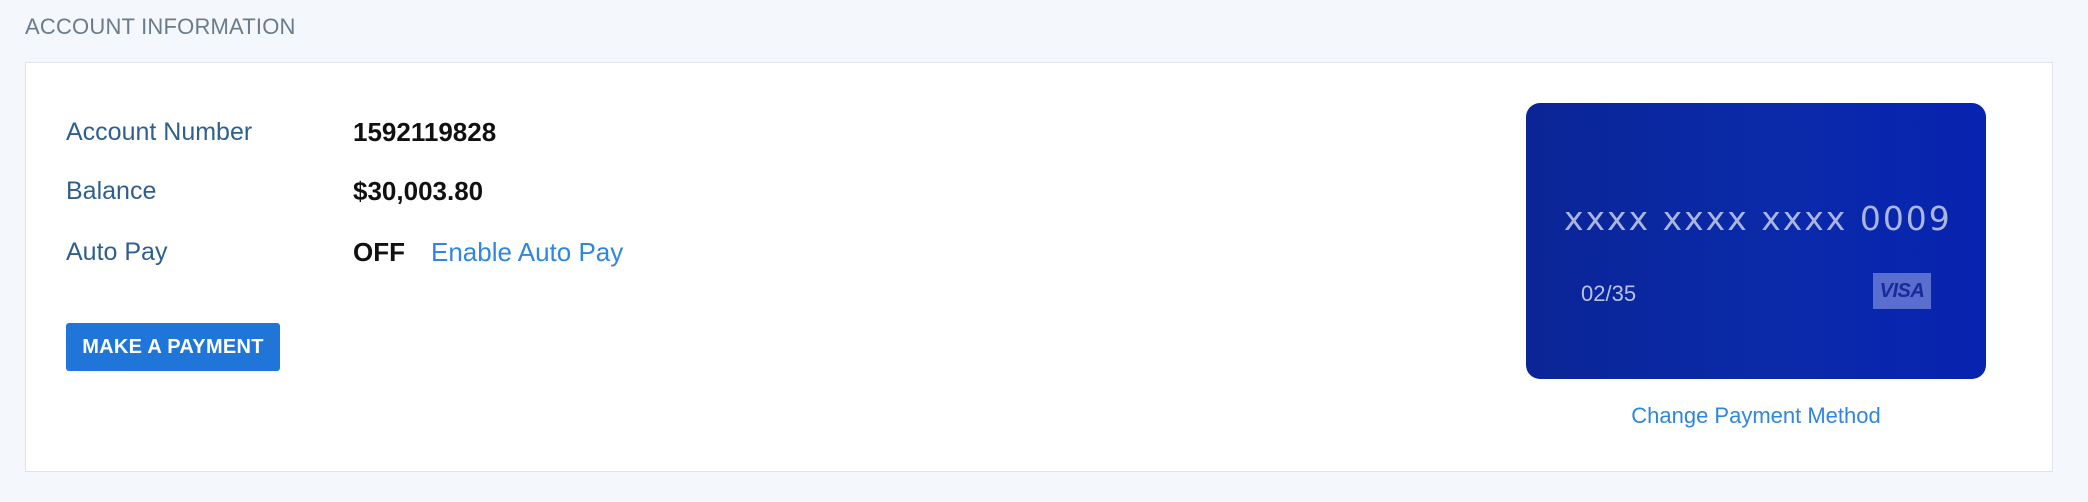  What do you see at coordinates (1758, 218) in the screenshot?
I see `card-masked-number: xxxx xxxx xxxx 0009` at bounding box center [1758, 218].